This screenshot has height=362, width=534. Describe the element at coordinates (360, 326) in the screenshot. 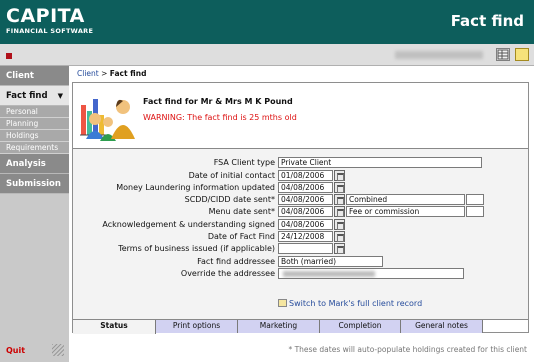

I see `tab-completion: Completion` at that location.